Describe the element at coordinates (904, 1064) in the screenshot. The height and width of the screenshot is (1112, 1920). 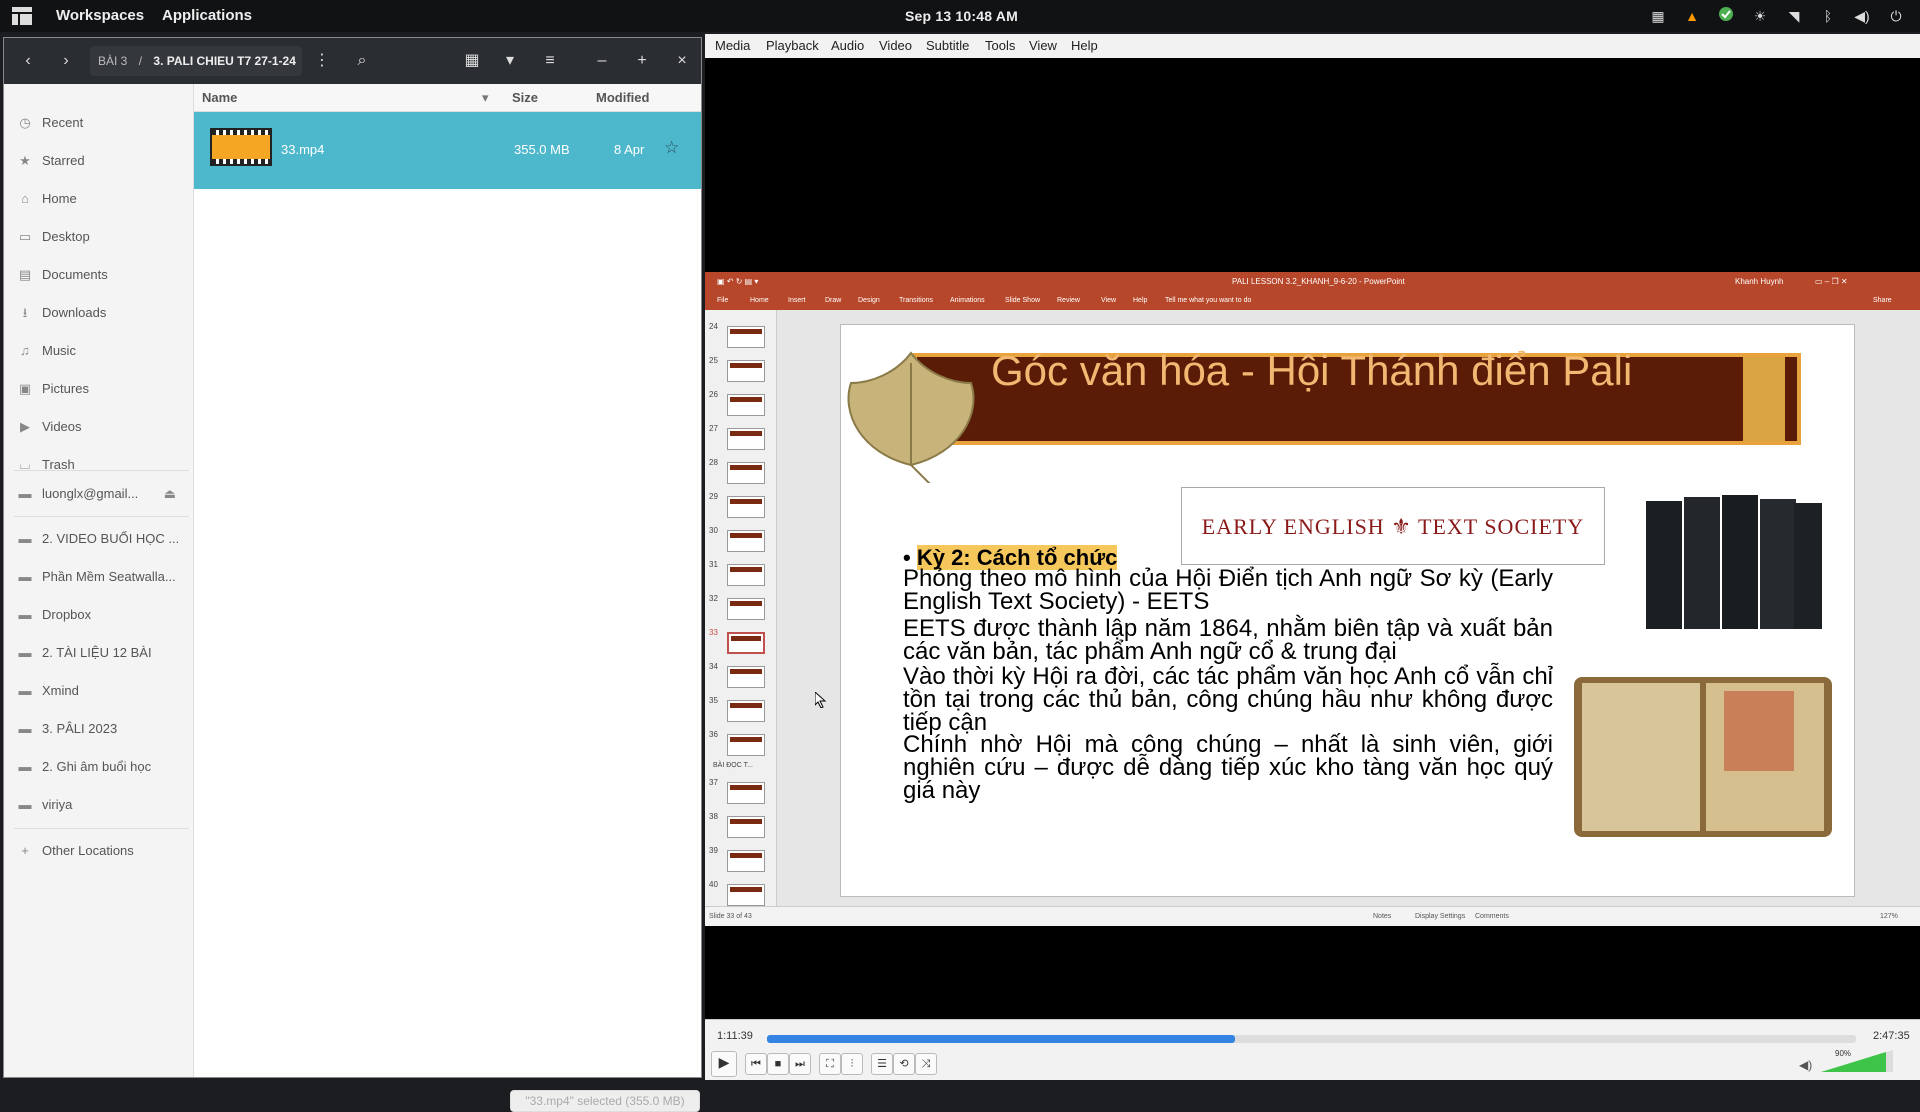
I see `loop-icon: ⟲` at that location.